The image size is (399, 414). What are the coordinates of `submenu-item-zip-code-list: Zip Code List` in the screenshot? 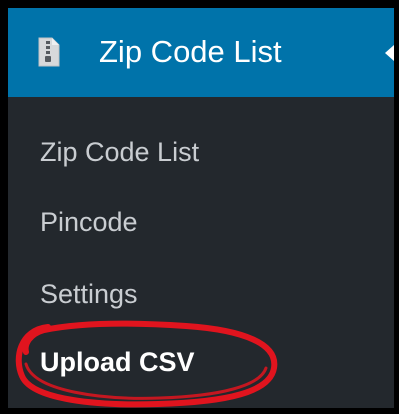 It's located at (119, 152).